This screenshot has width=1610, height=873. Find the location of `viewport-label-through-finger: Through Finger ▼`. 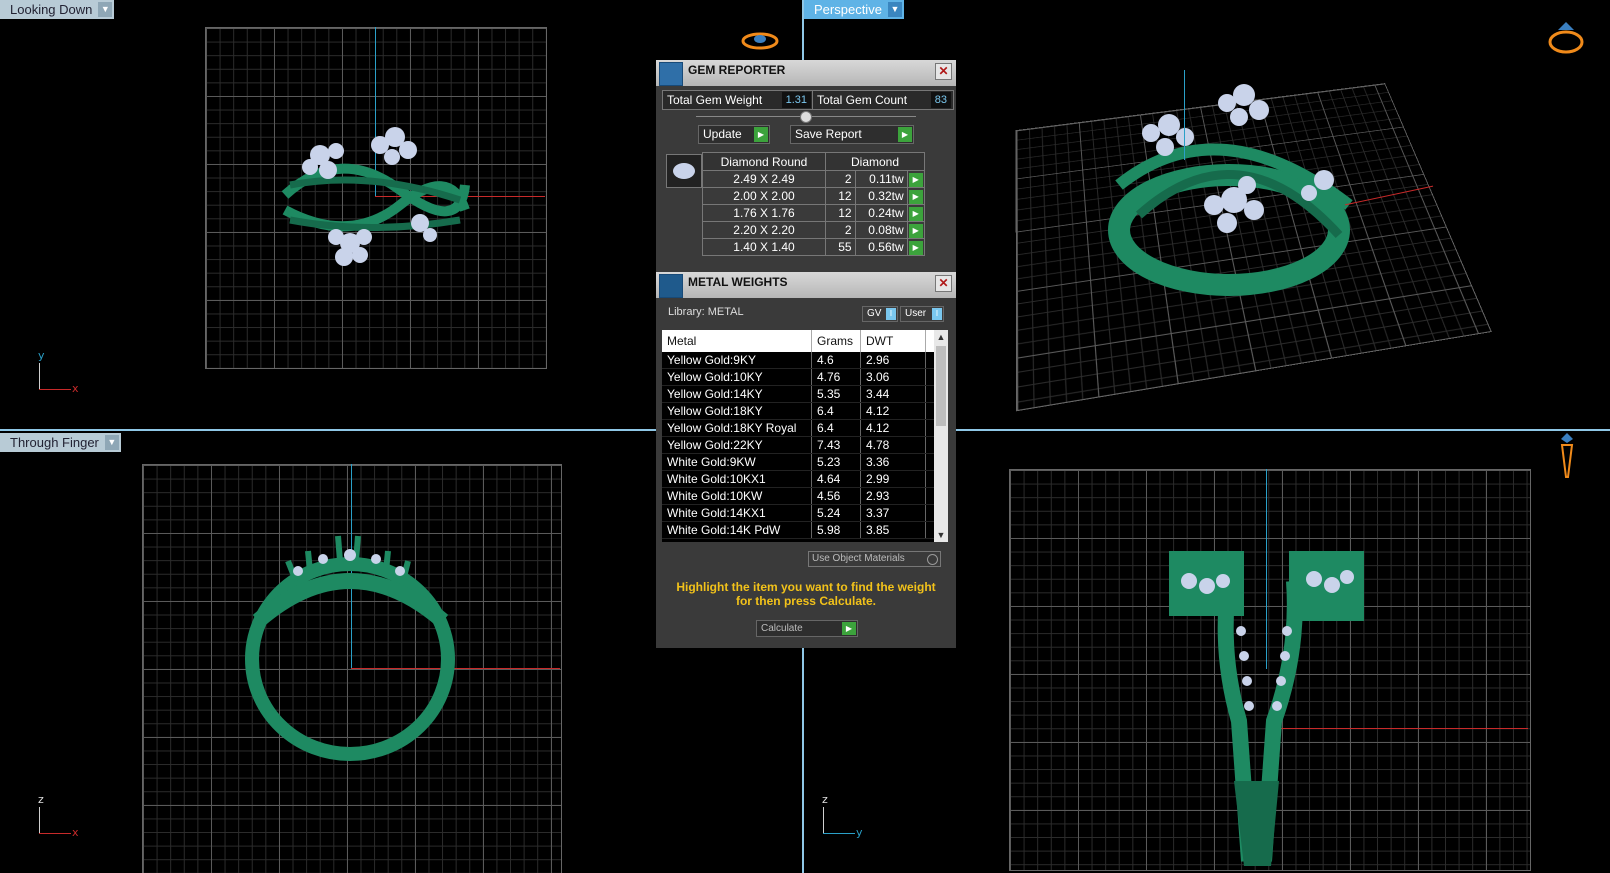

viewport-label-through-finger: Through Finger ▼ is located at coordinates (60, 442).